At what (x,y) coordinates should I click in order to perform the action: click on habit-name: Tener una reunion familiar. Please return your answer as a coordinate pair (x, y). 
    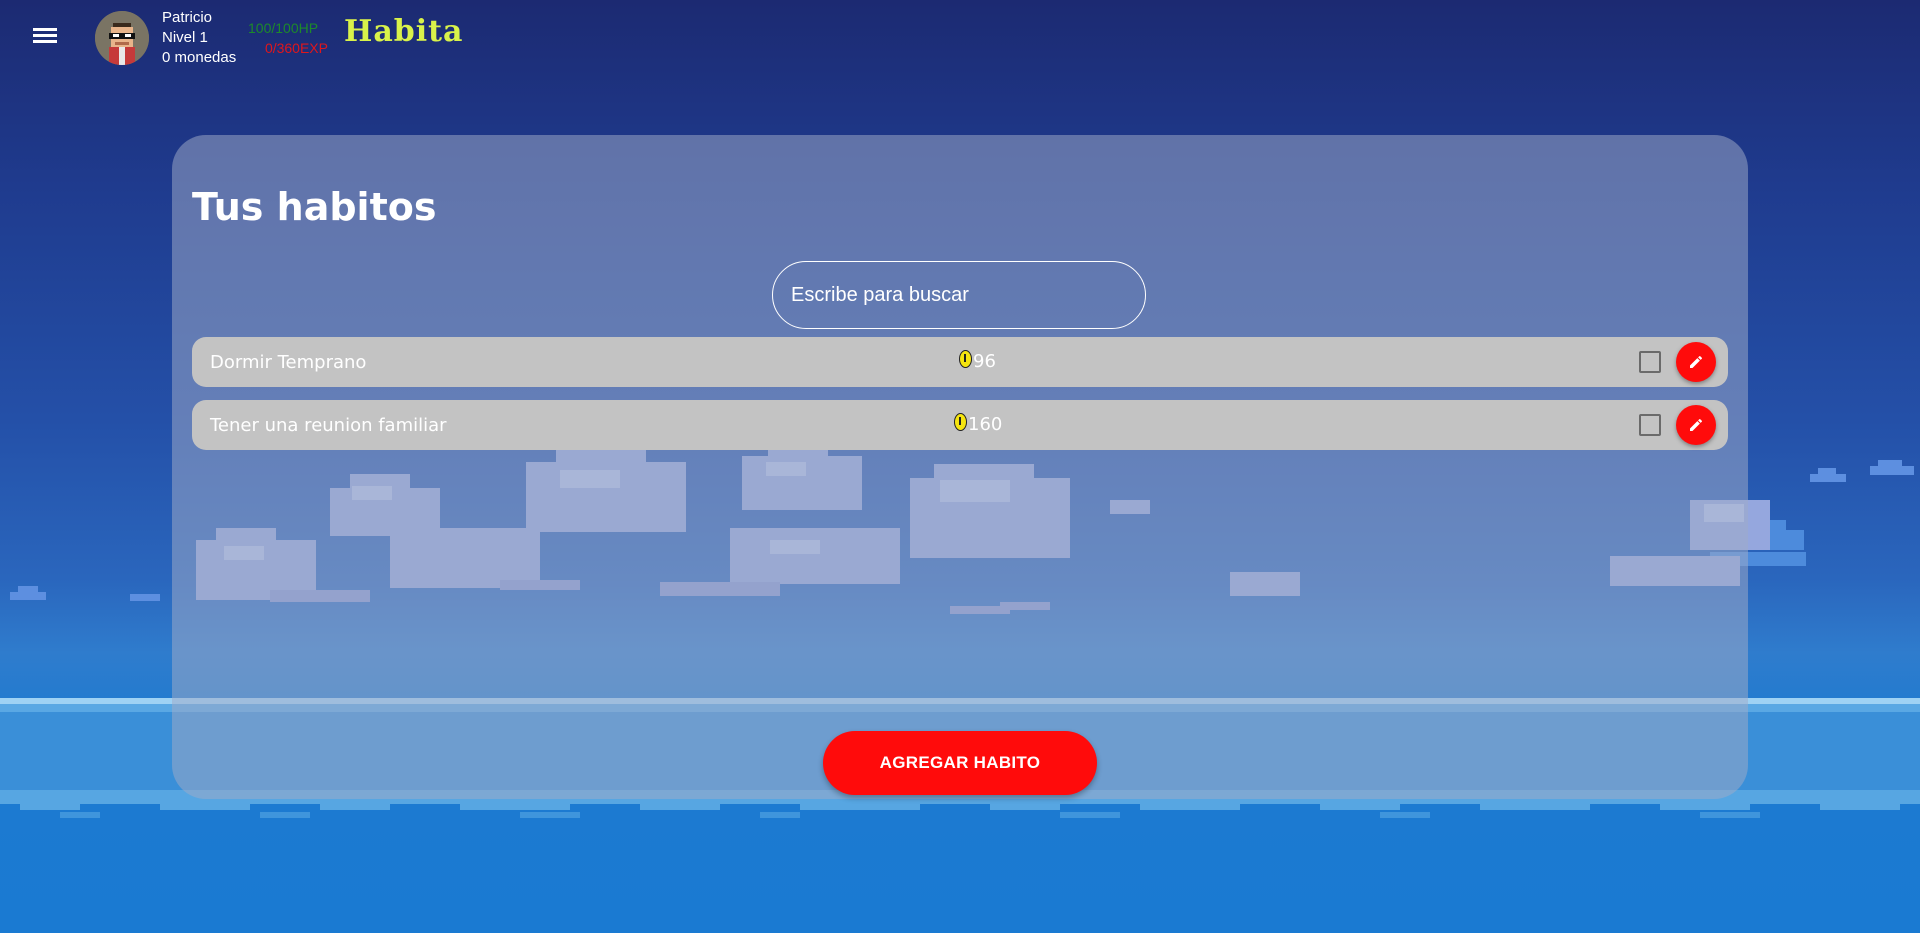
    Looking at the image, I should click on (328, 425).